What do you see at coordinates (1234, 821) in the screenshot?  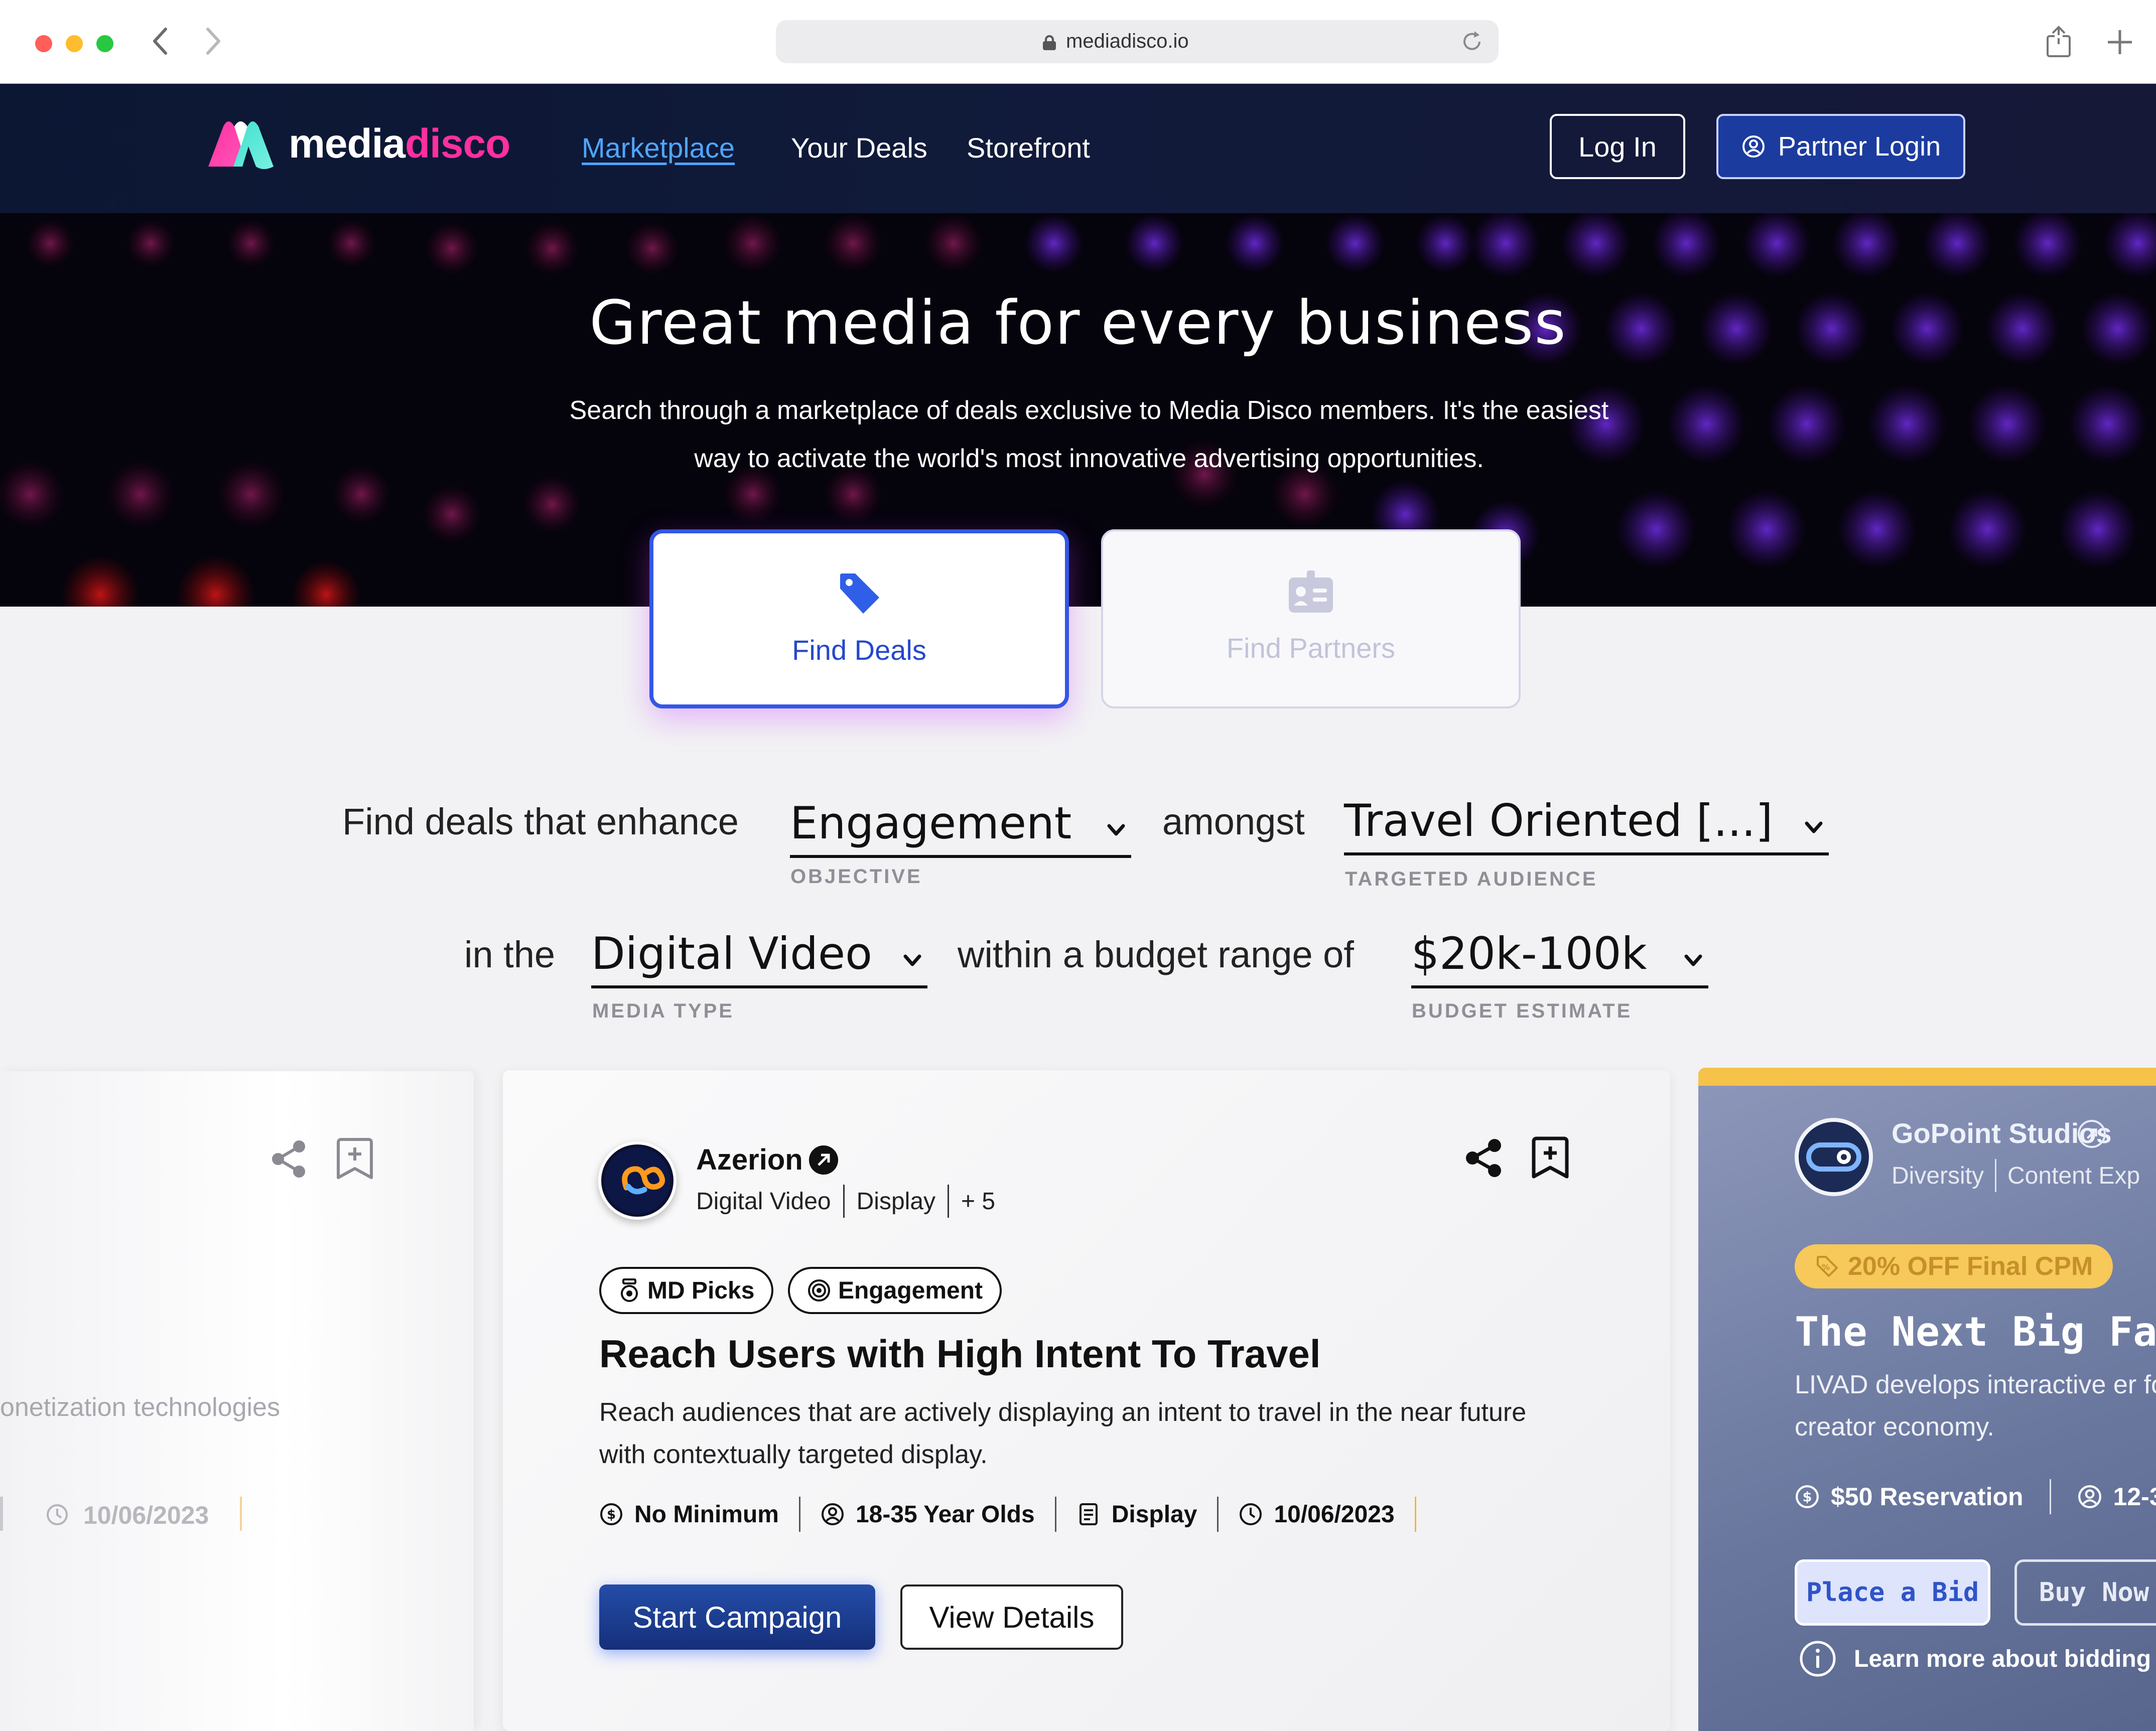 I see `amongst-text: amongst` at bounding box center [1234, 821].